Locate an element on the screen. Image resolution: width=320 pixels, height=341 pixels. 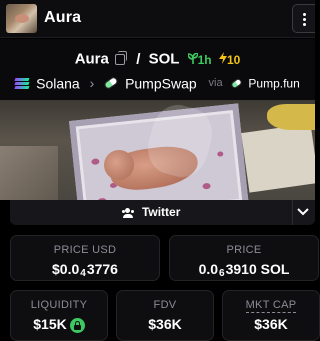
twitter-label: Twitter is located at coordinates (161, 212).